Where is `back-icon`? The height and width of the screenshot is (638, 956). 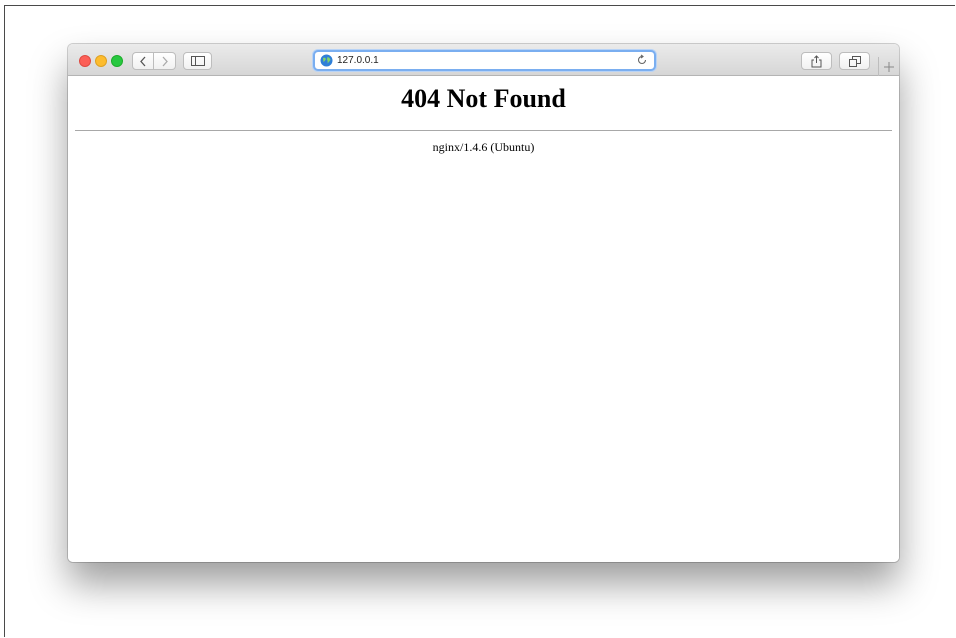 back-icon is located at coordinates (143, 61).